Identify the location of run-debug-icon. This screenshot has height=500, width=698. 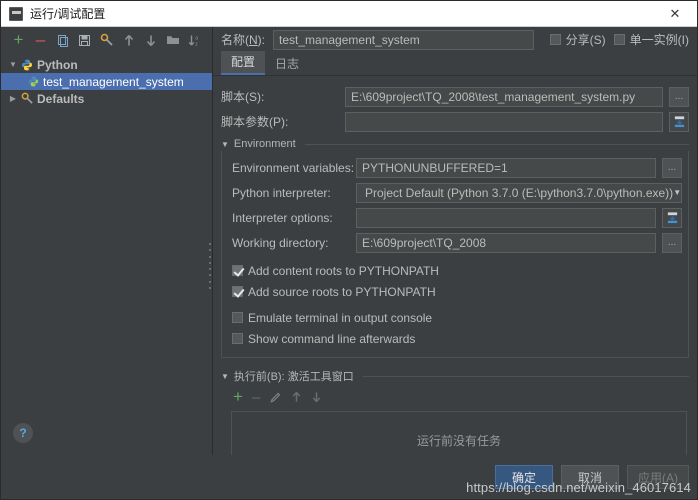
(16, 13).